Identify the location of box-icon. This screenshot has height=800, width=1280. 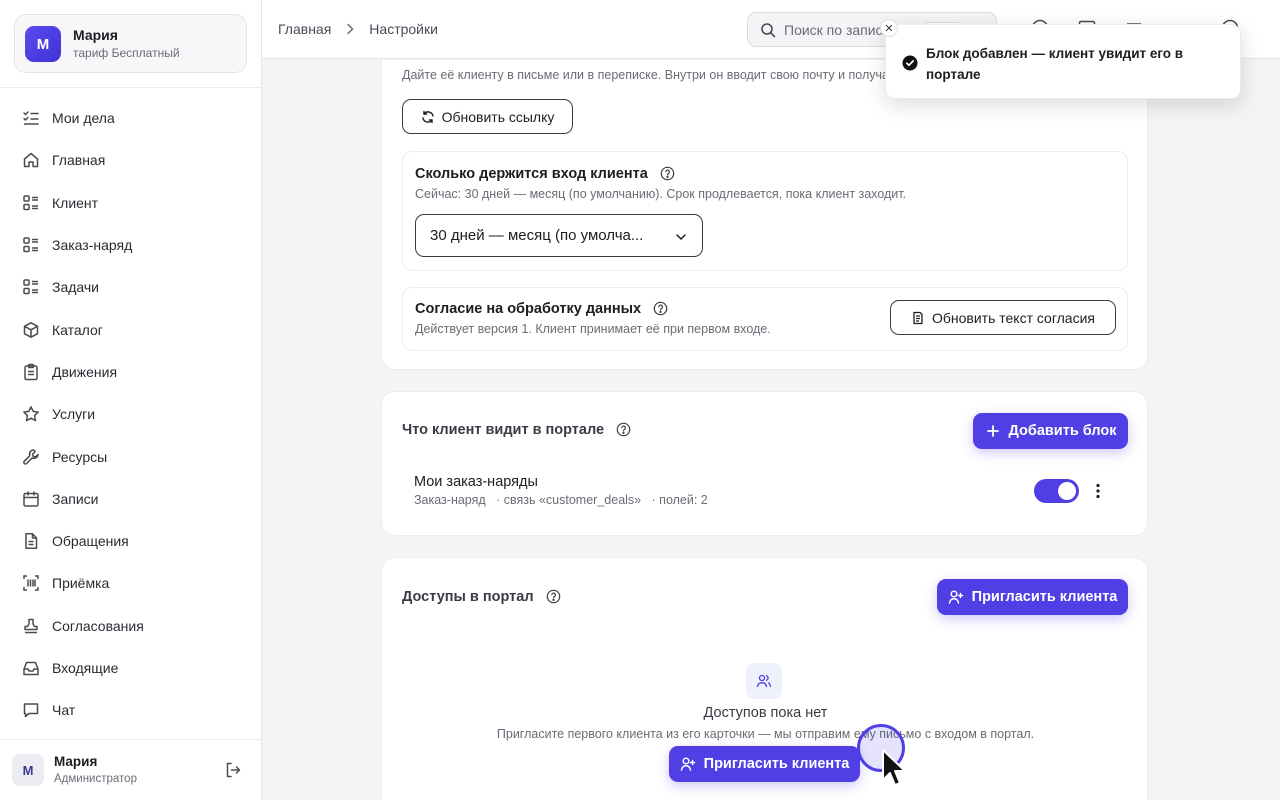
(31, 330).